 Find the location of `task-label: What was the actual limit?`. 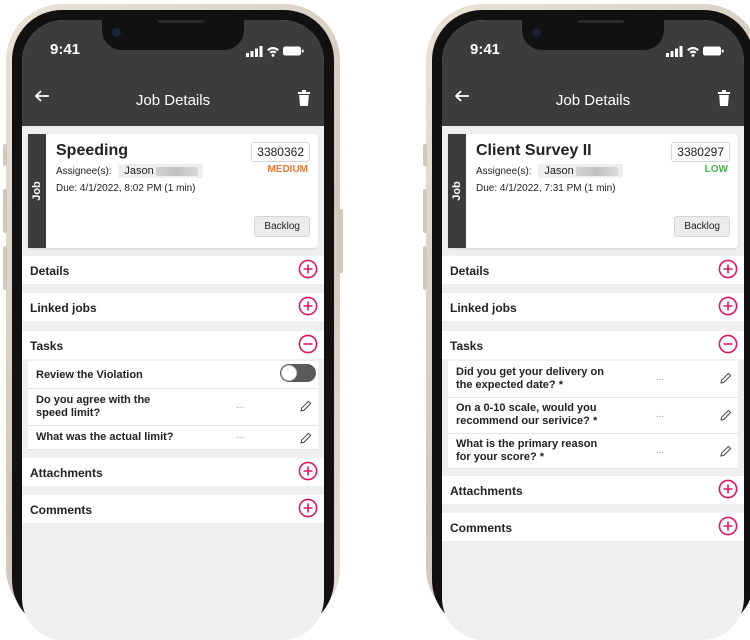

task-label: What was the actual limit? is located at coordinates (105, 437).